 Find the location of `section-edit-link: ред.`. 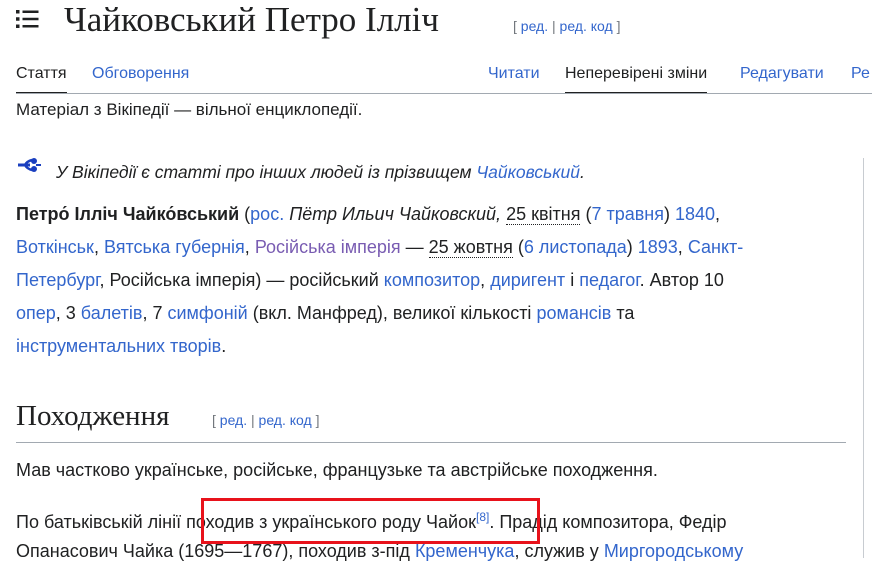

section-edit-link: ред. is located at coordinates (233, 420).